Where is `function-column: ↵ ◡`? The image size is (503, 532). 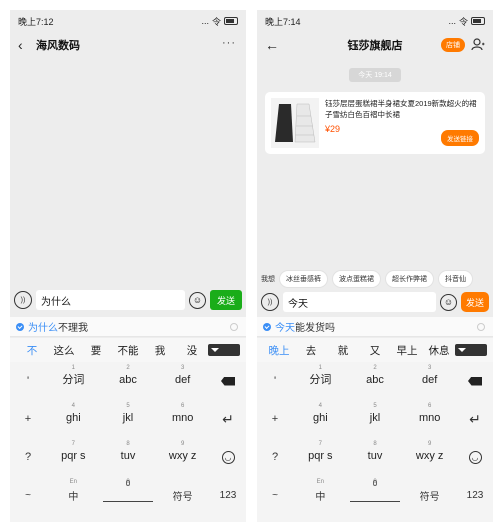
function-column: ↵ ◡ is located at coordinates (228, 419).